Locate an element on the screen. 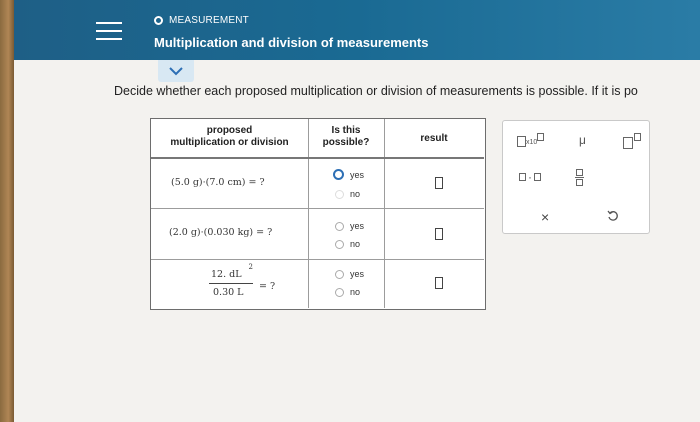  row3-yes-option: yes is located at coordinates (349, 274).